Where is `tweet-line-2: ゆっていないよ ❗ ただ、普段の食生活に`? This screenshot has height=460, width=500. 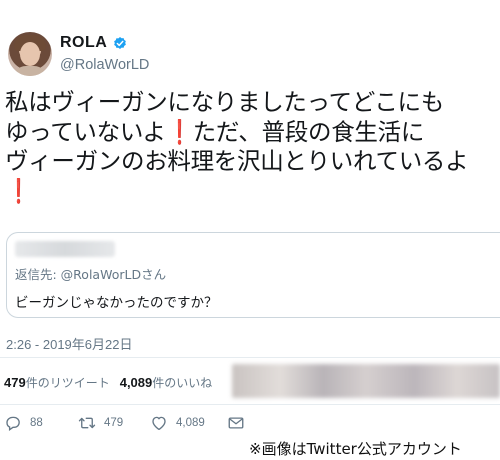 tweet-line-2: ゆっていないよ ❗ ただ、普段の食生活に is located at coordinates (252, 133).